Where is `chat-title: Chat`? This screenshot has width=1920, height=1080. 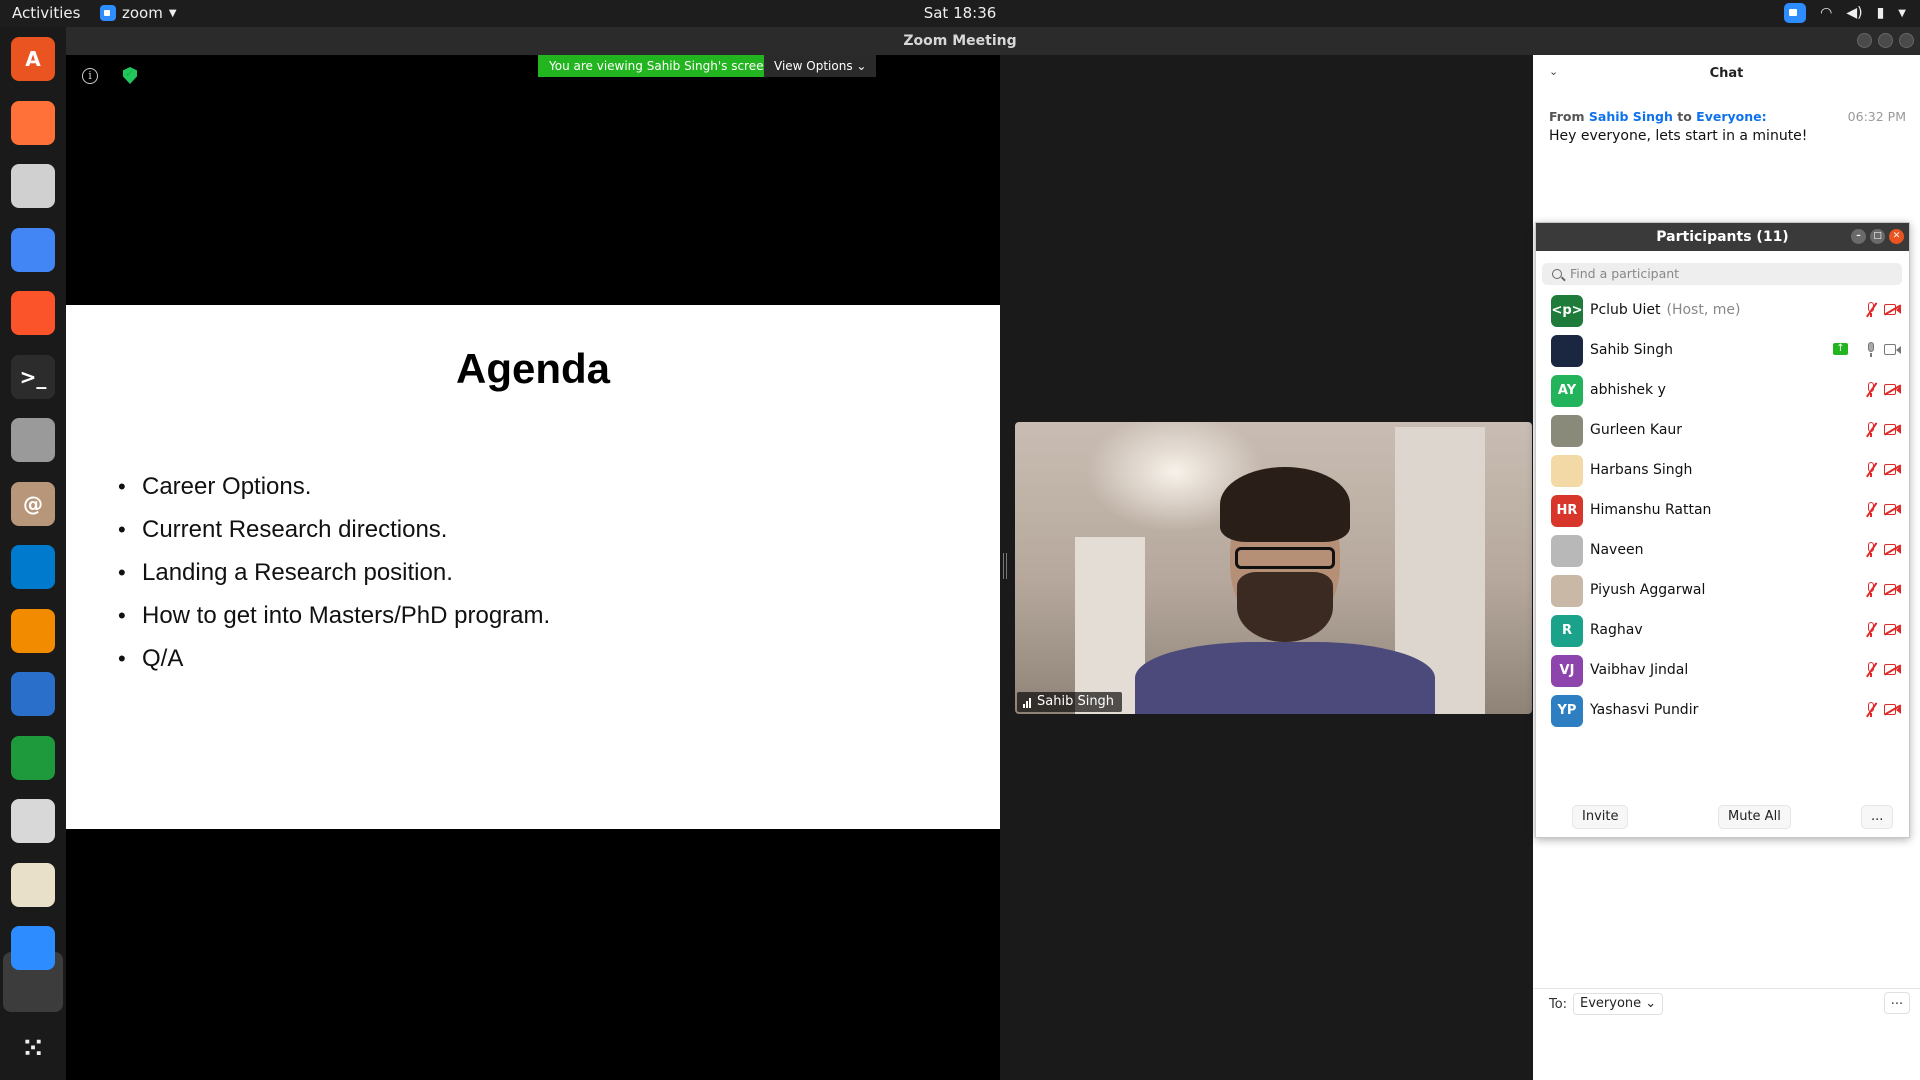
chat-title: Chat is located at coordinates (1726, 73).